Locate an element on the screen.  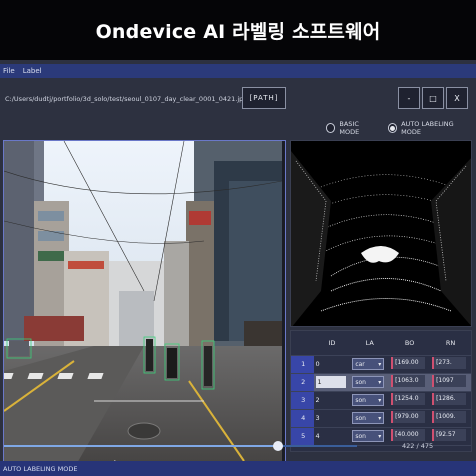
label-table-grid: ID LA BO RN 1 0 car ▾ [169.00 [273. 2 1 s is located at coordinates (381, 388).